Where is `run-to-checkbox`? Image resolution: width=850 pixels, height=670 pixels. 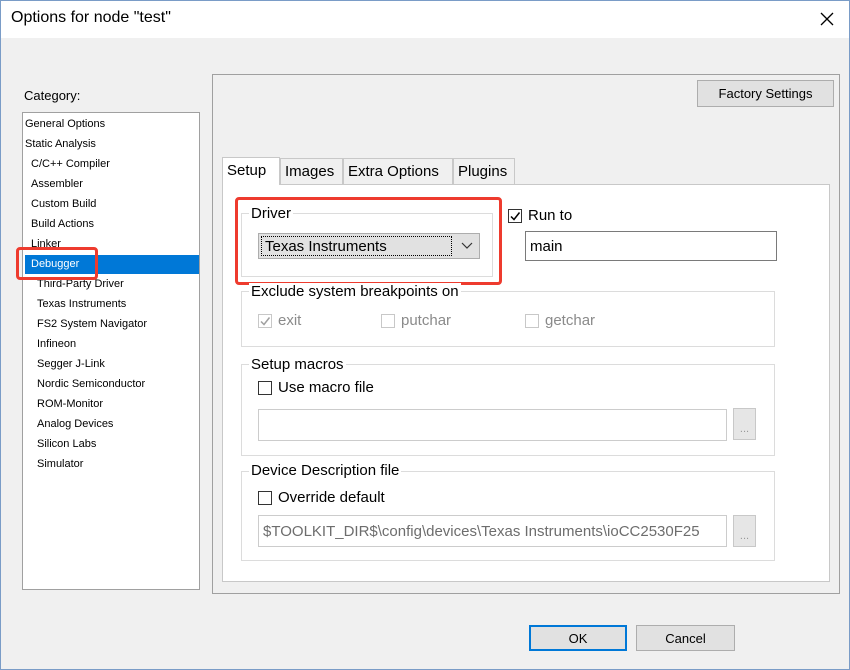
run-to-checkbox is located at coordinates (515, 215).